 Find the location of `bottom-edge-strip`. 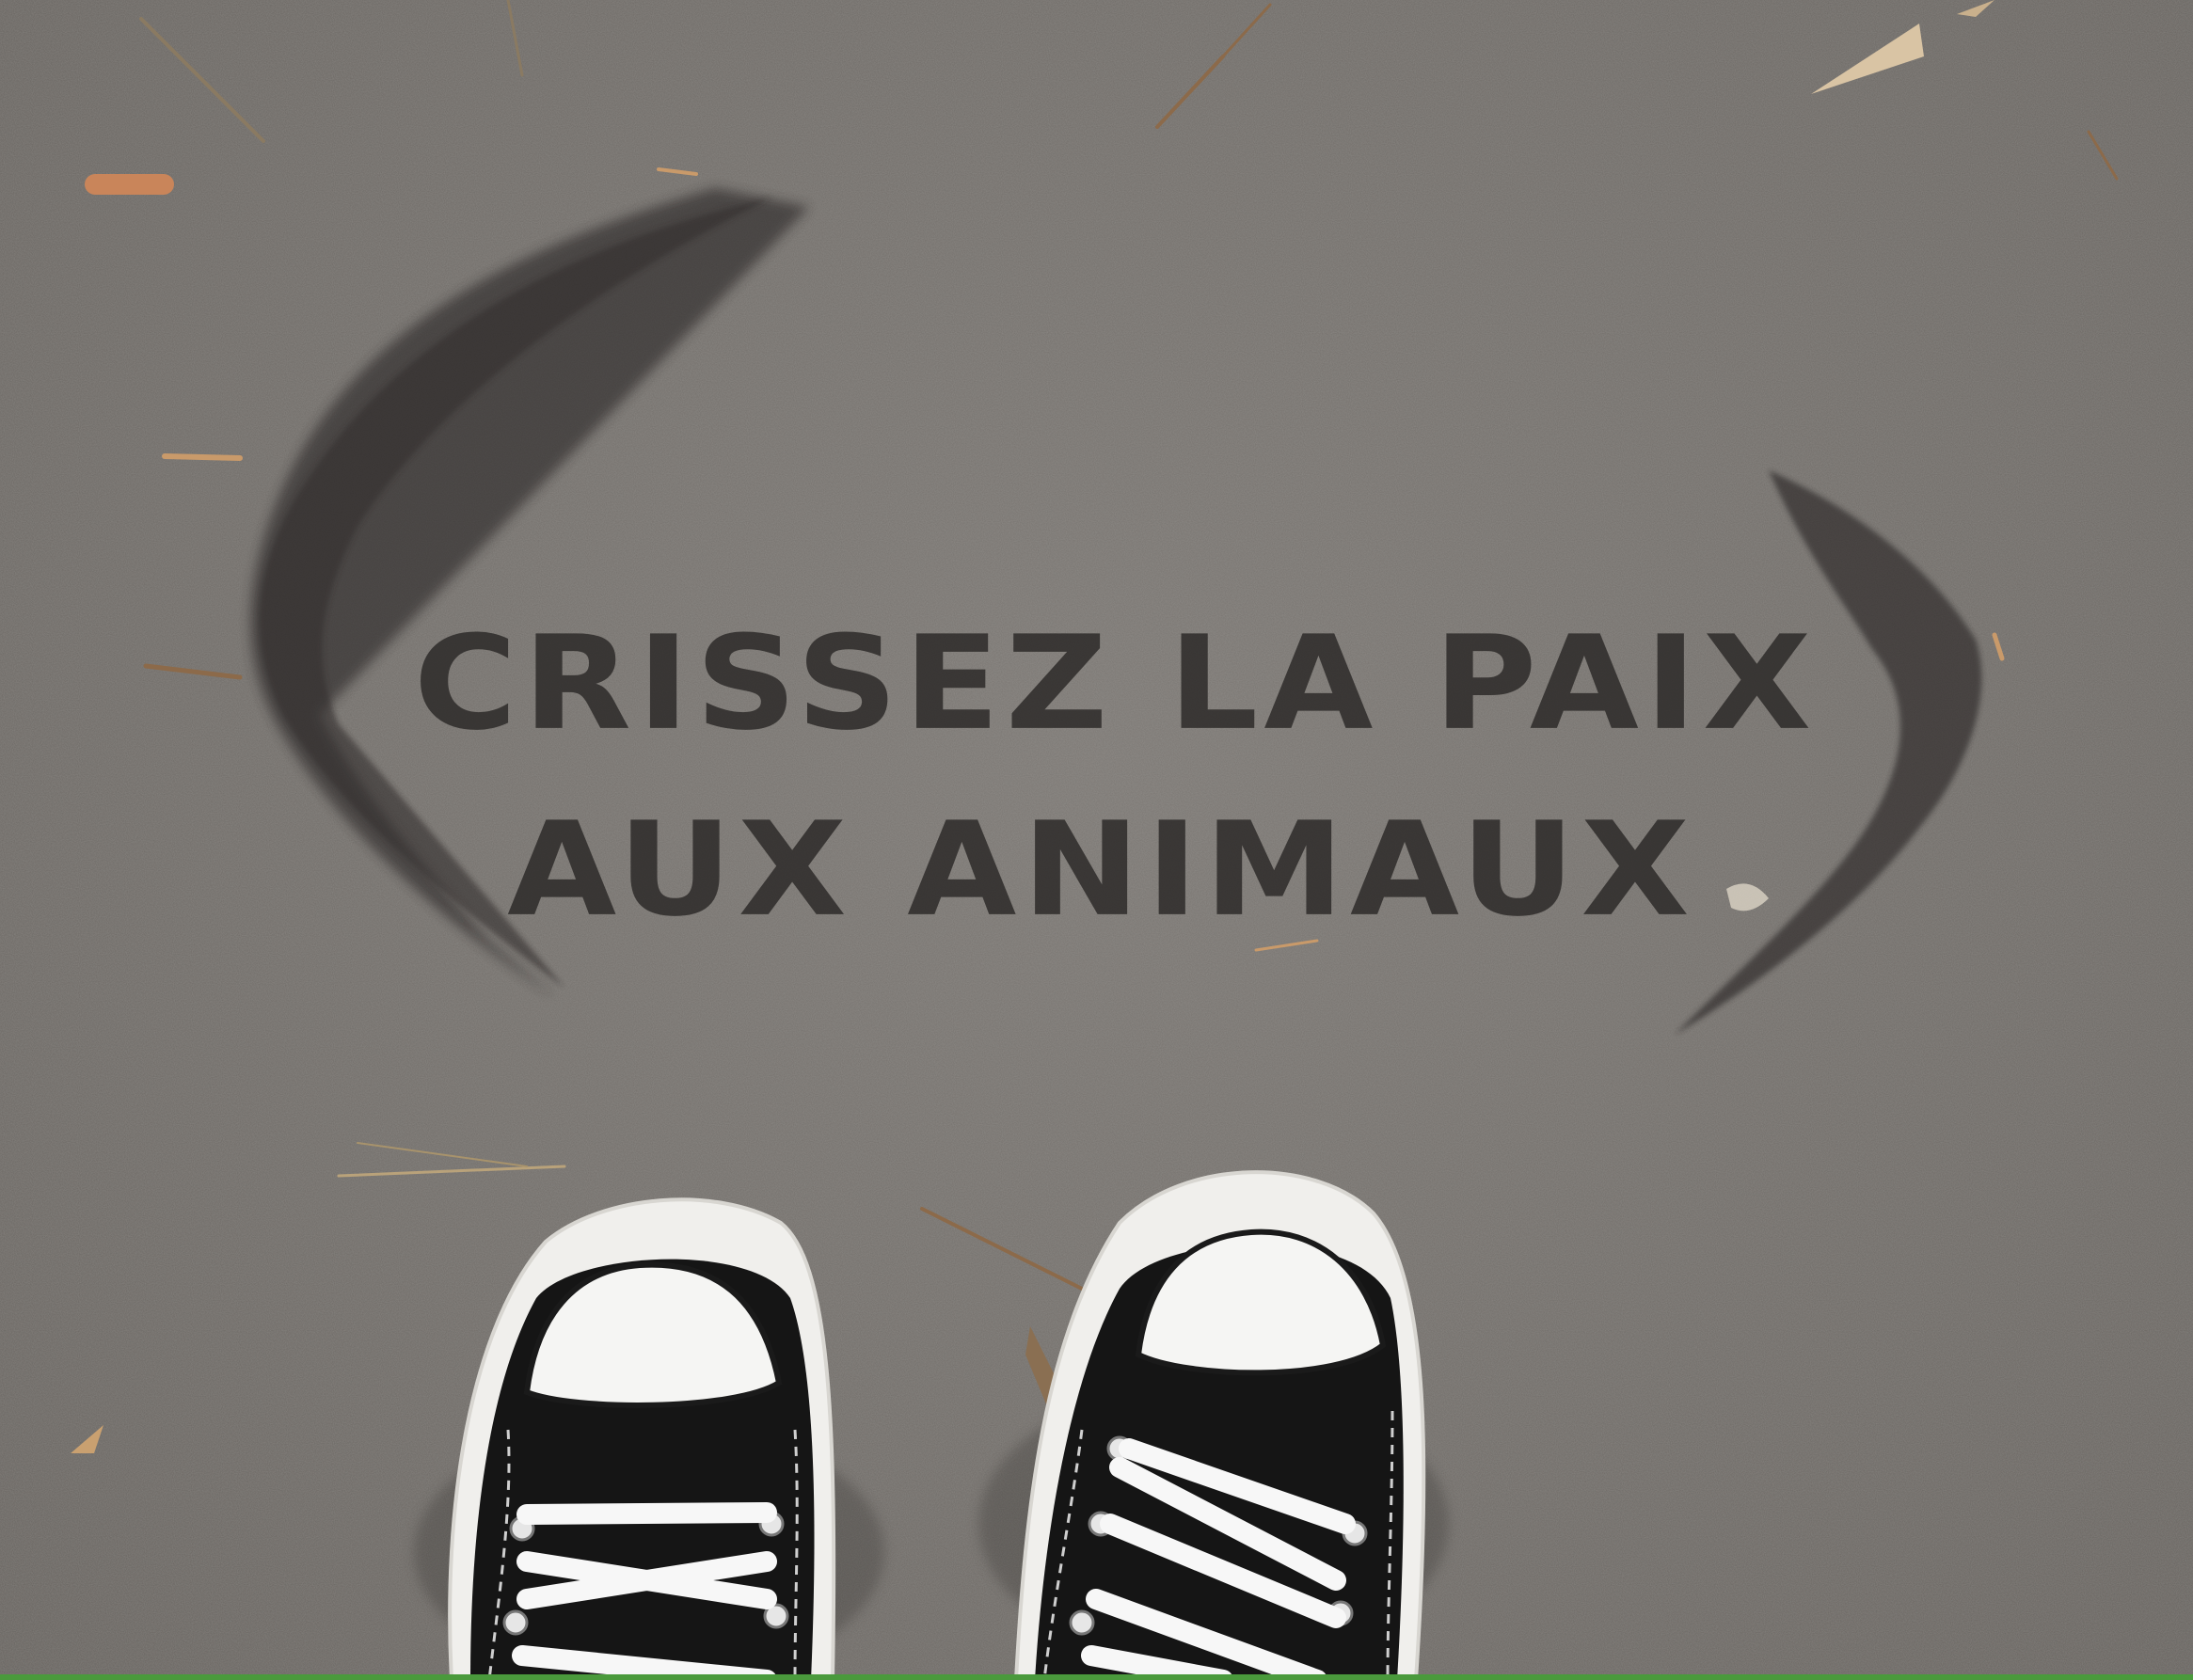

bottom-edge-strip is located at coordinates (1096, 1677).